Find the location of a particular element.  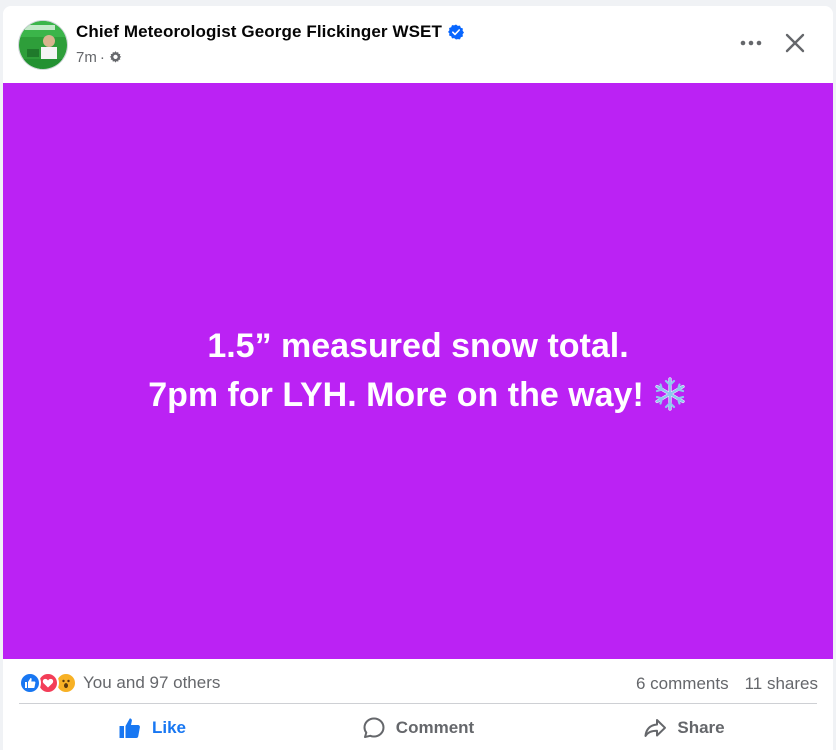

more-options-button is located at coordinates (751, 43).